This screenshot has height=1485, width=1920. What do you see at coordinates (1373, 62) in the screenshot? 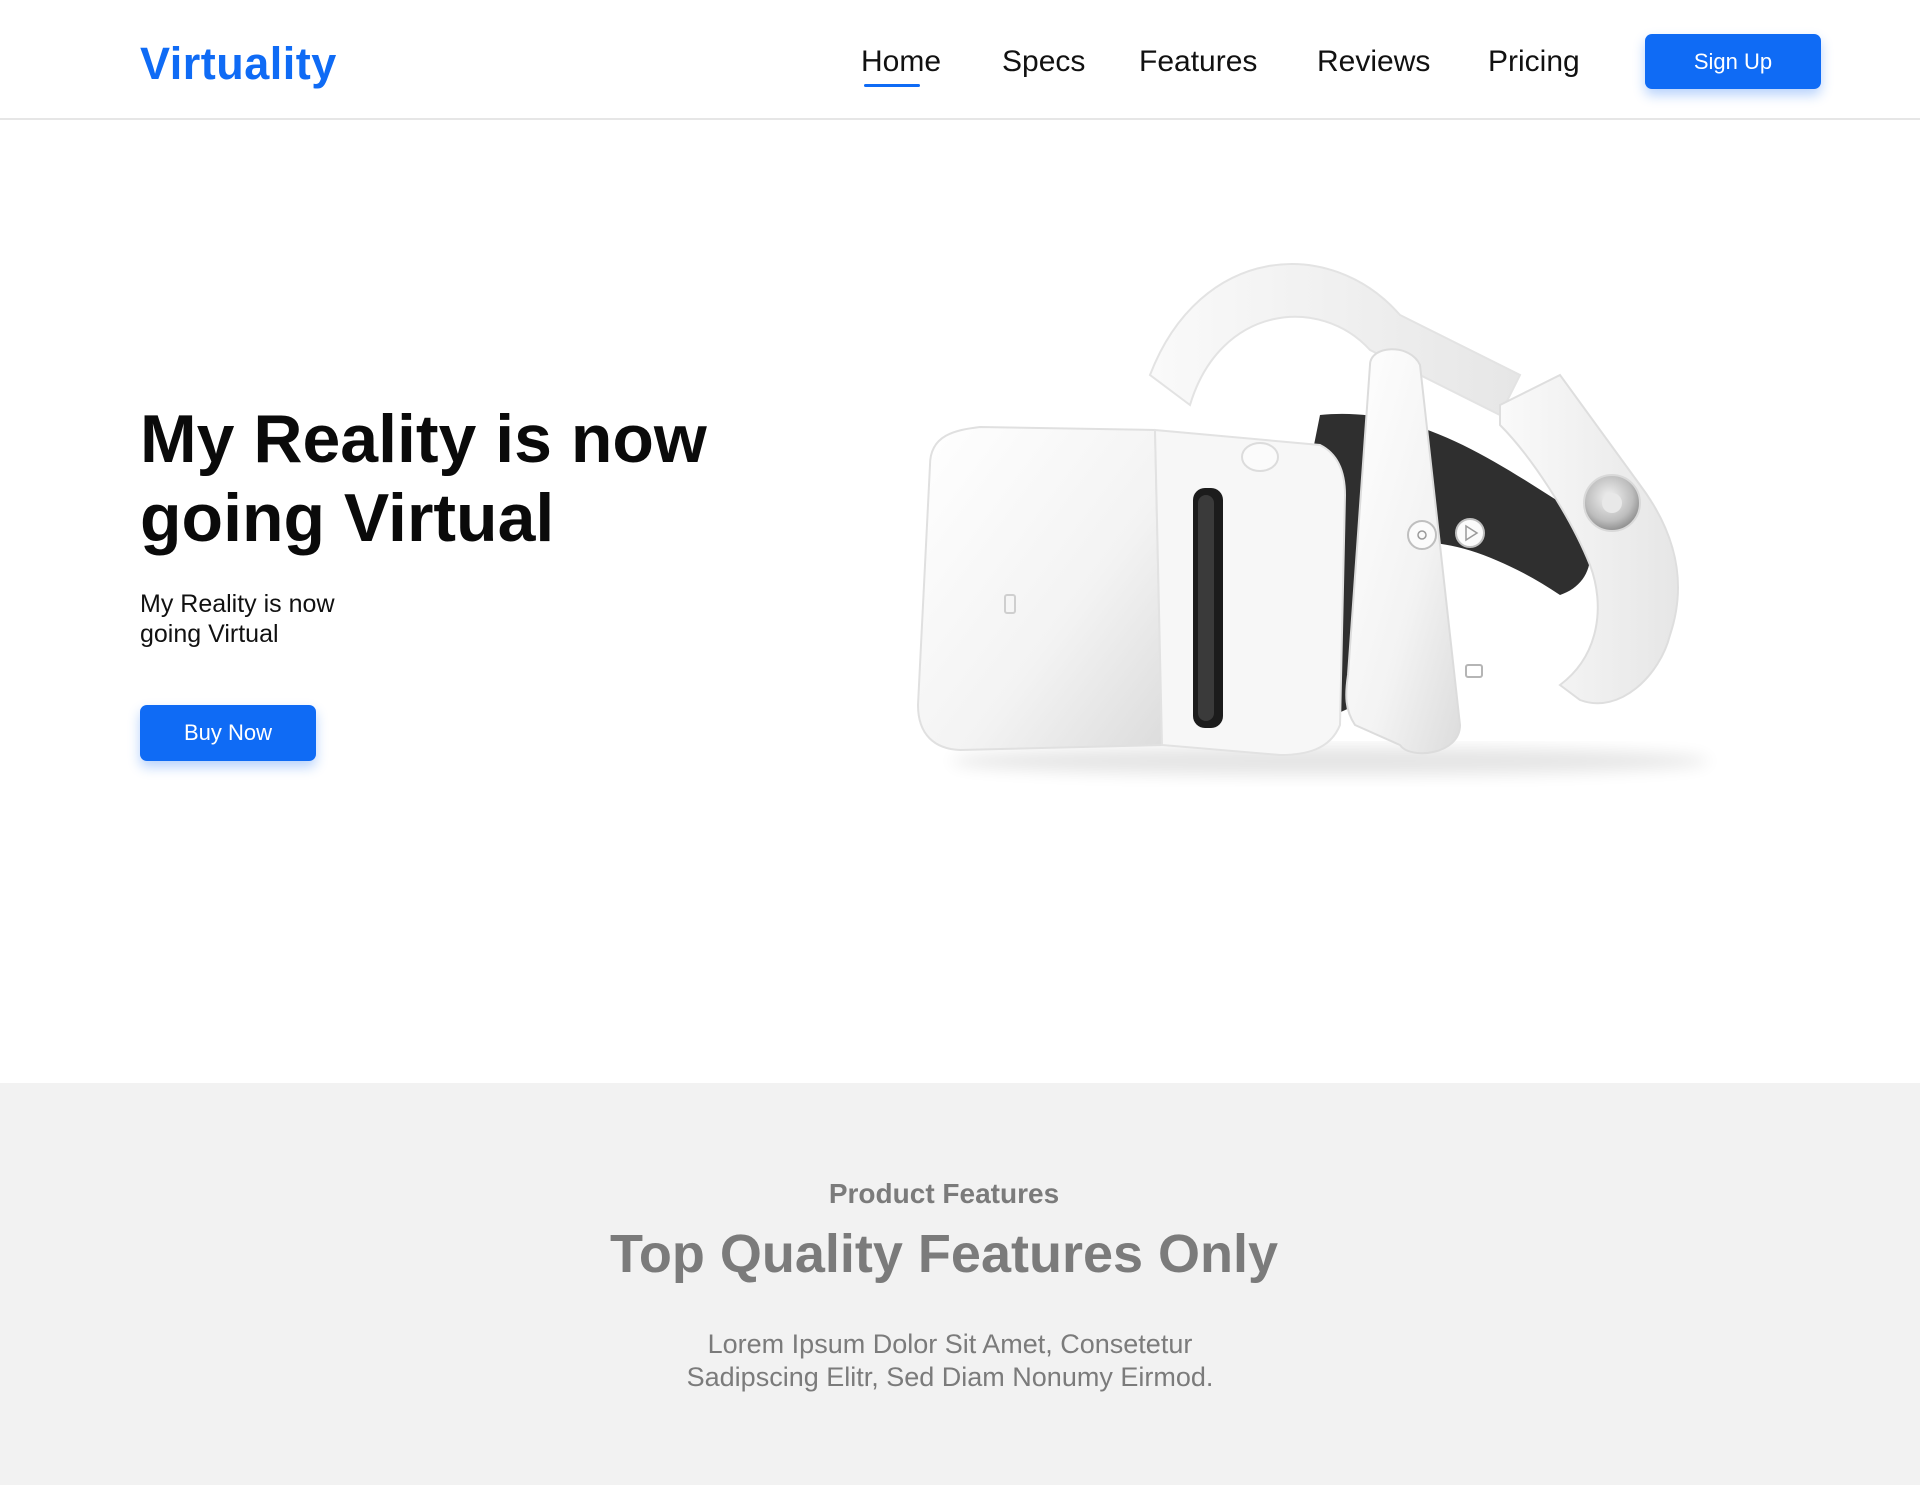
I see `nav-item-reviews: Reviews` at bounding box center [1373, 62].